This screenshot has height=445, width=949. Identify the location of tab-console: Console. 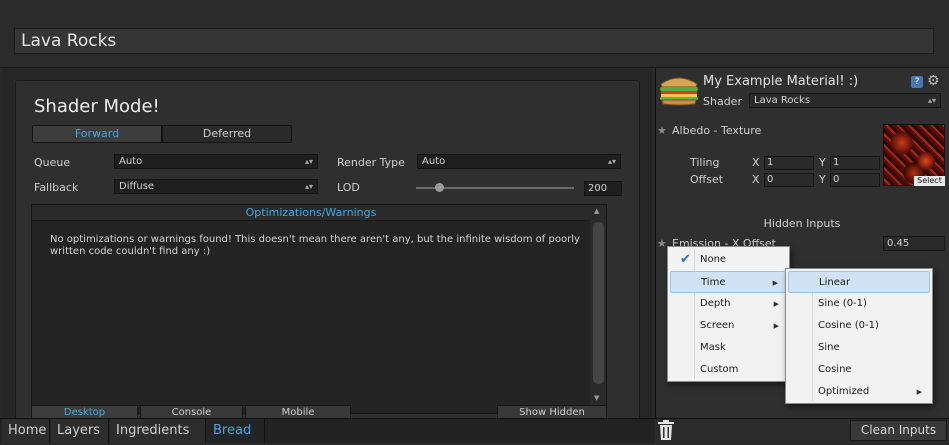
(191, 412).